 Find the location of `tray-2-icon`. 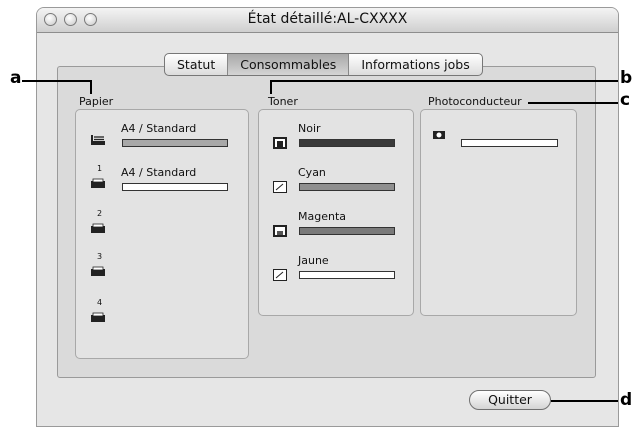

tray-2-icon is located at coordinates (98, 228).